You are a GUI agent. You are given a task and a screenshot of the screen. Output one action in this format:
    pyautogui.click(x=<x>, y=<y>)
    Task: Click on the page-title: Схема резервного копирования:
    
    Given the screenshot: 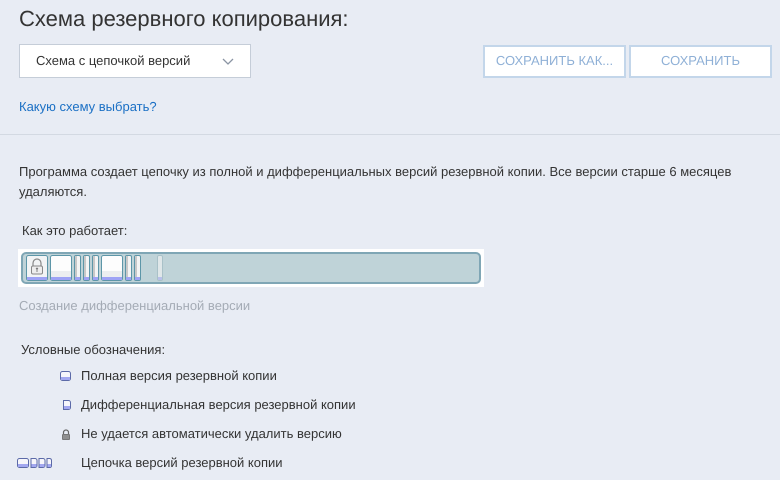 What is the action you would take?
    pyautogui.click(x=184, y=19)
    